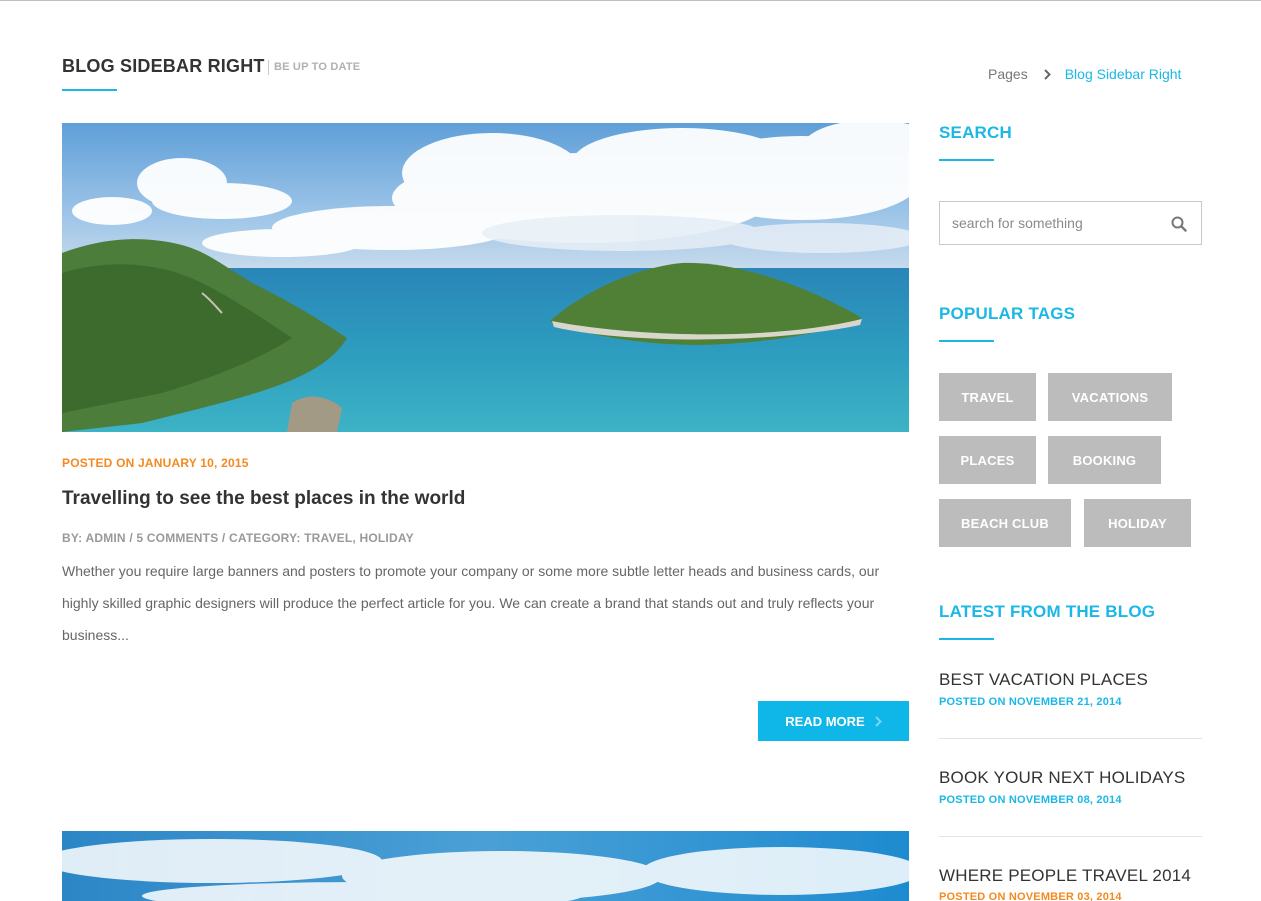 The width and height of the screenshot is (1261, 901). I want to click on latest-item-title: BOOK YOUR NEXT HOLIDAYS, so click(1062, 778).